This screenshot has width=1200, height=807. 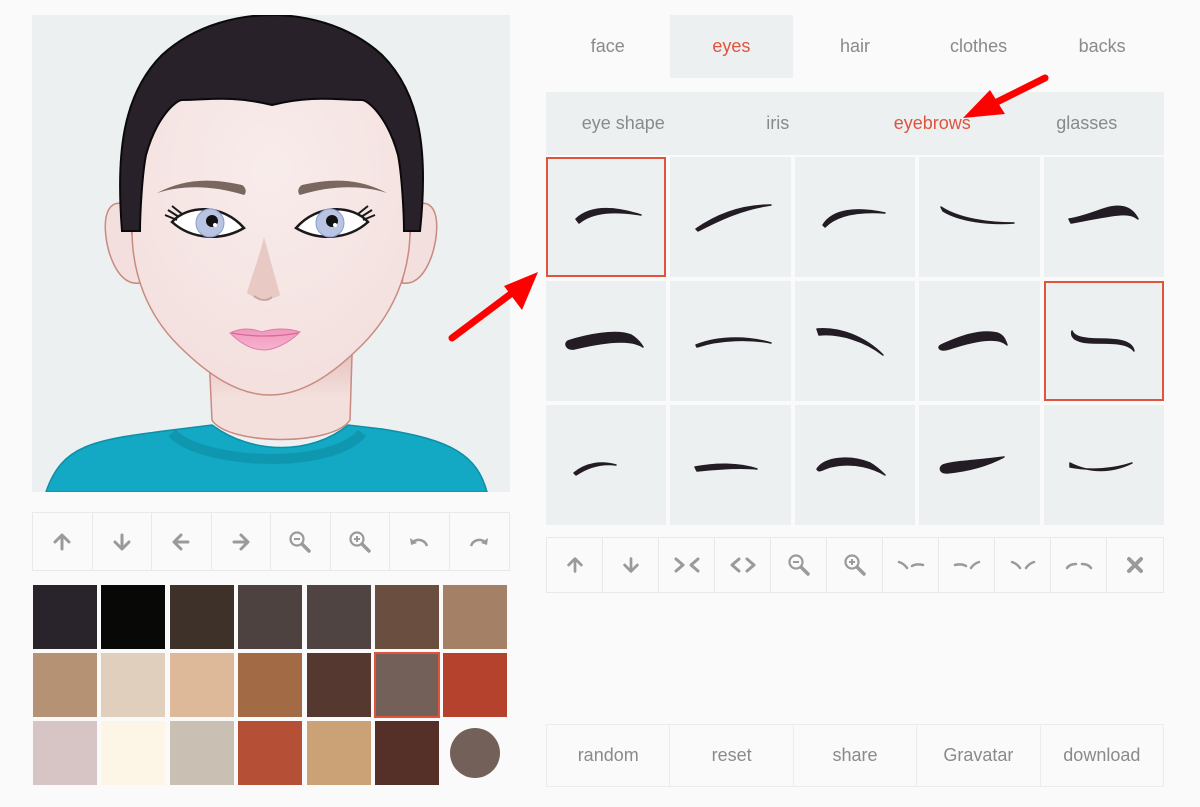 I want to click on current-color-indicator, so click(x=475, y=753).